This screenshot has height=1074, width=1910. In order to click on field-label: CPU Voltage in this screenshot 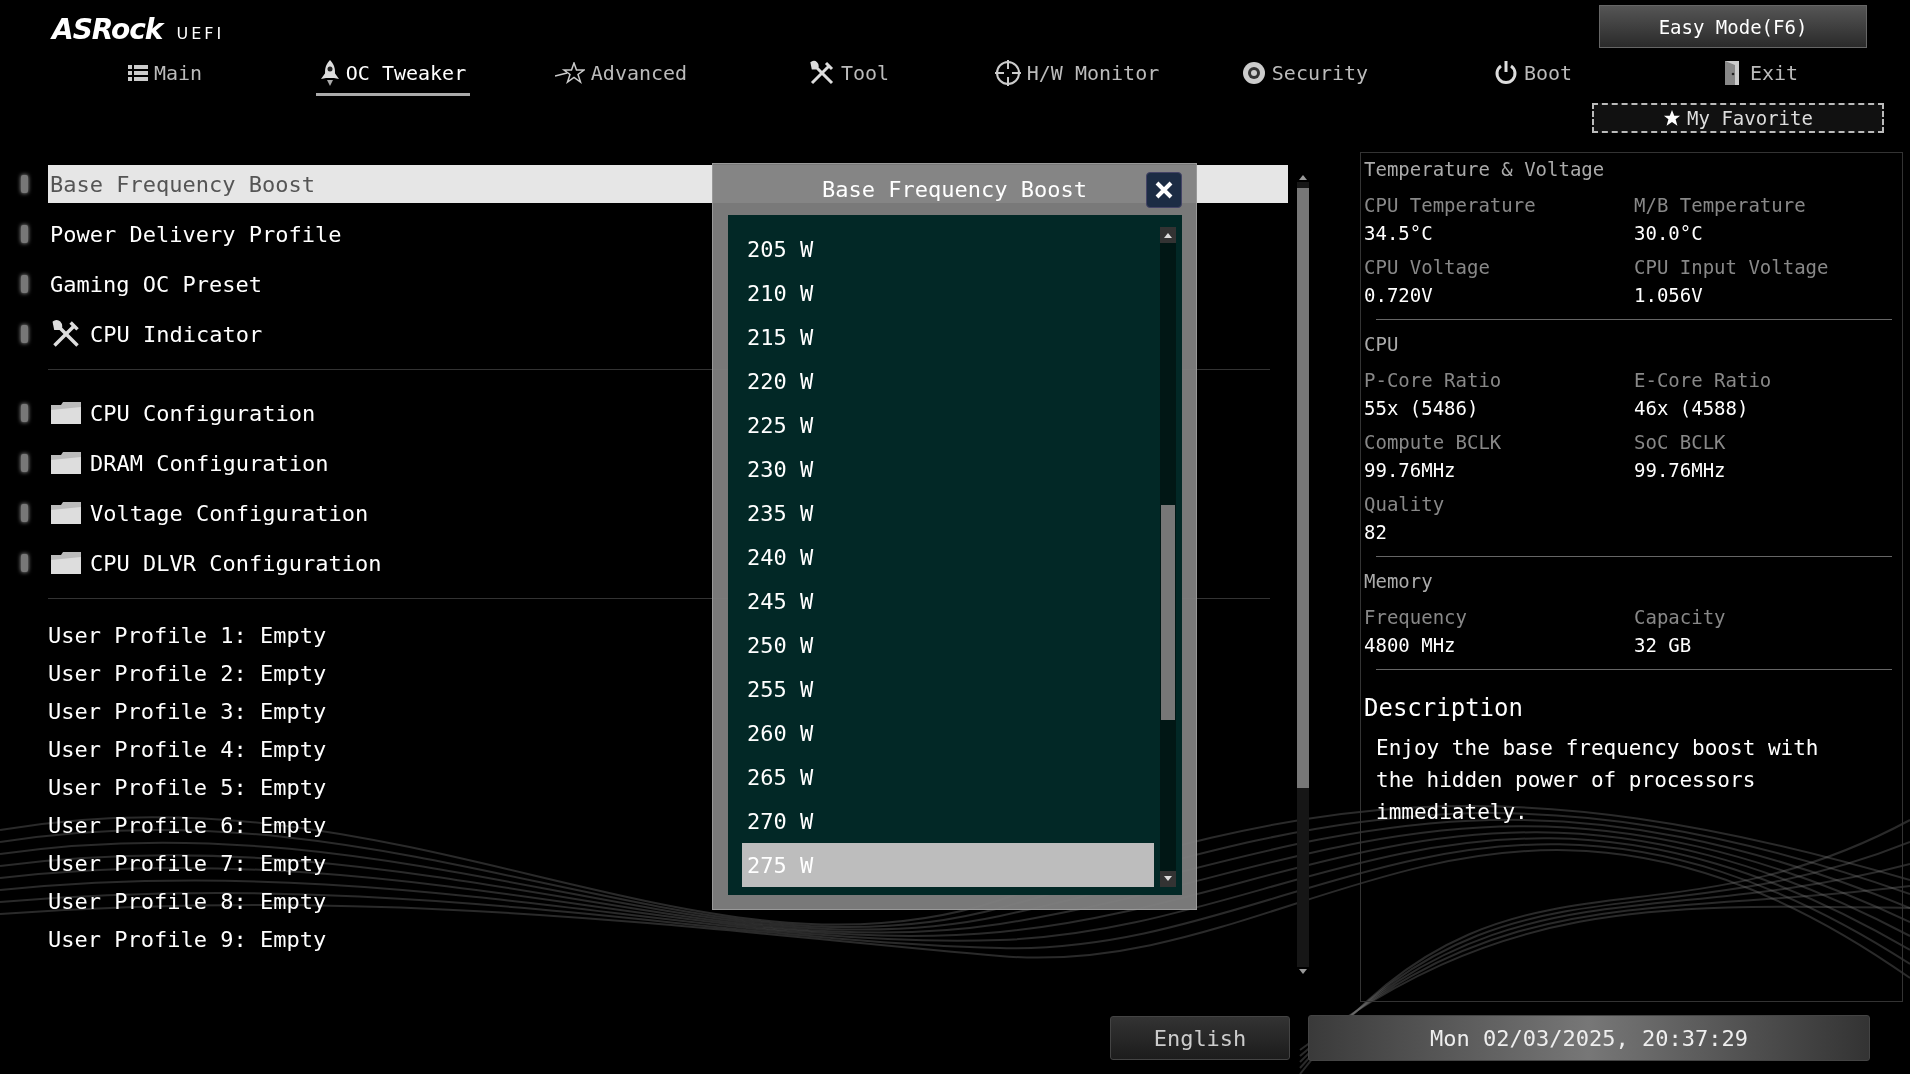, I will do `click(1427, 267)`.